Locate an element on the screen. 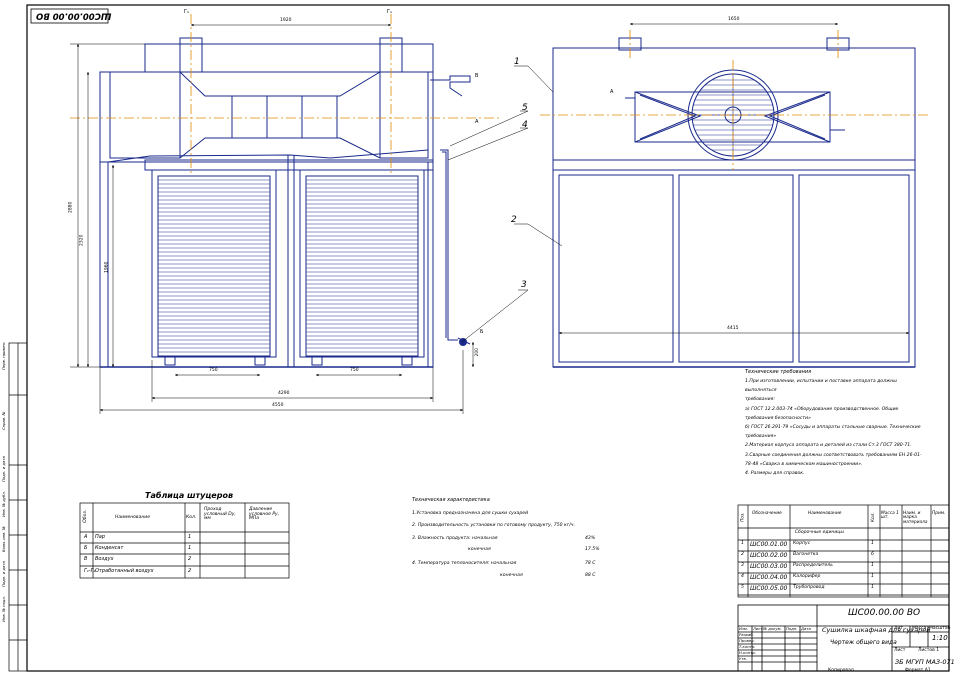 Image resolution: width=955 pixels, height=675 pixels. nozzle-cell: Б is located at coordinates (86, 548).